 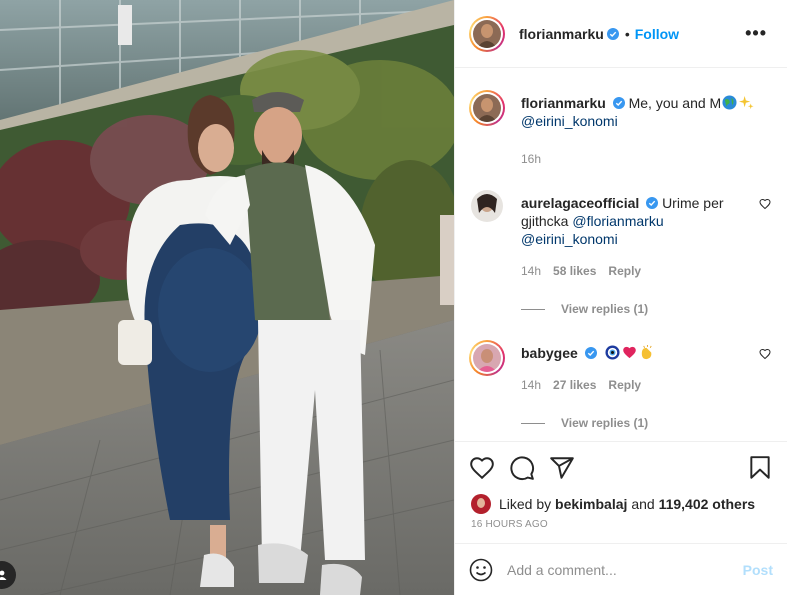 What do you see at coordinates (522, 468) in the screenshot?
I see `comment-bubble-icon` at bounding box center [522, 468].